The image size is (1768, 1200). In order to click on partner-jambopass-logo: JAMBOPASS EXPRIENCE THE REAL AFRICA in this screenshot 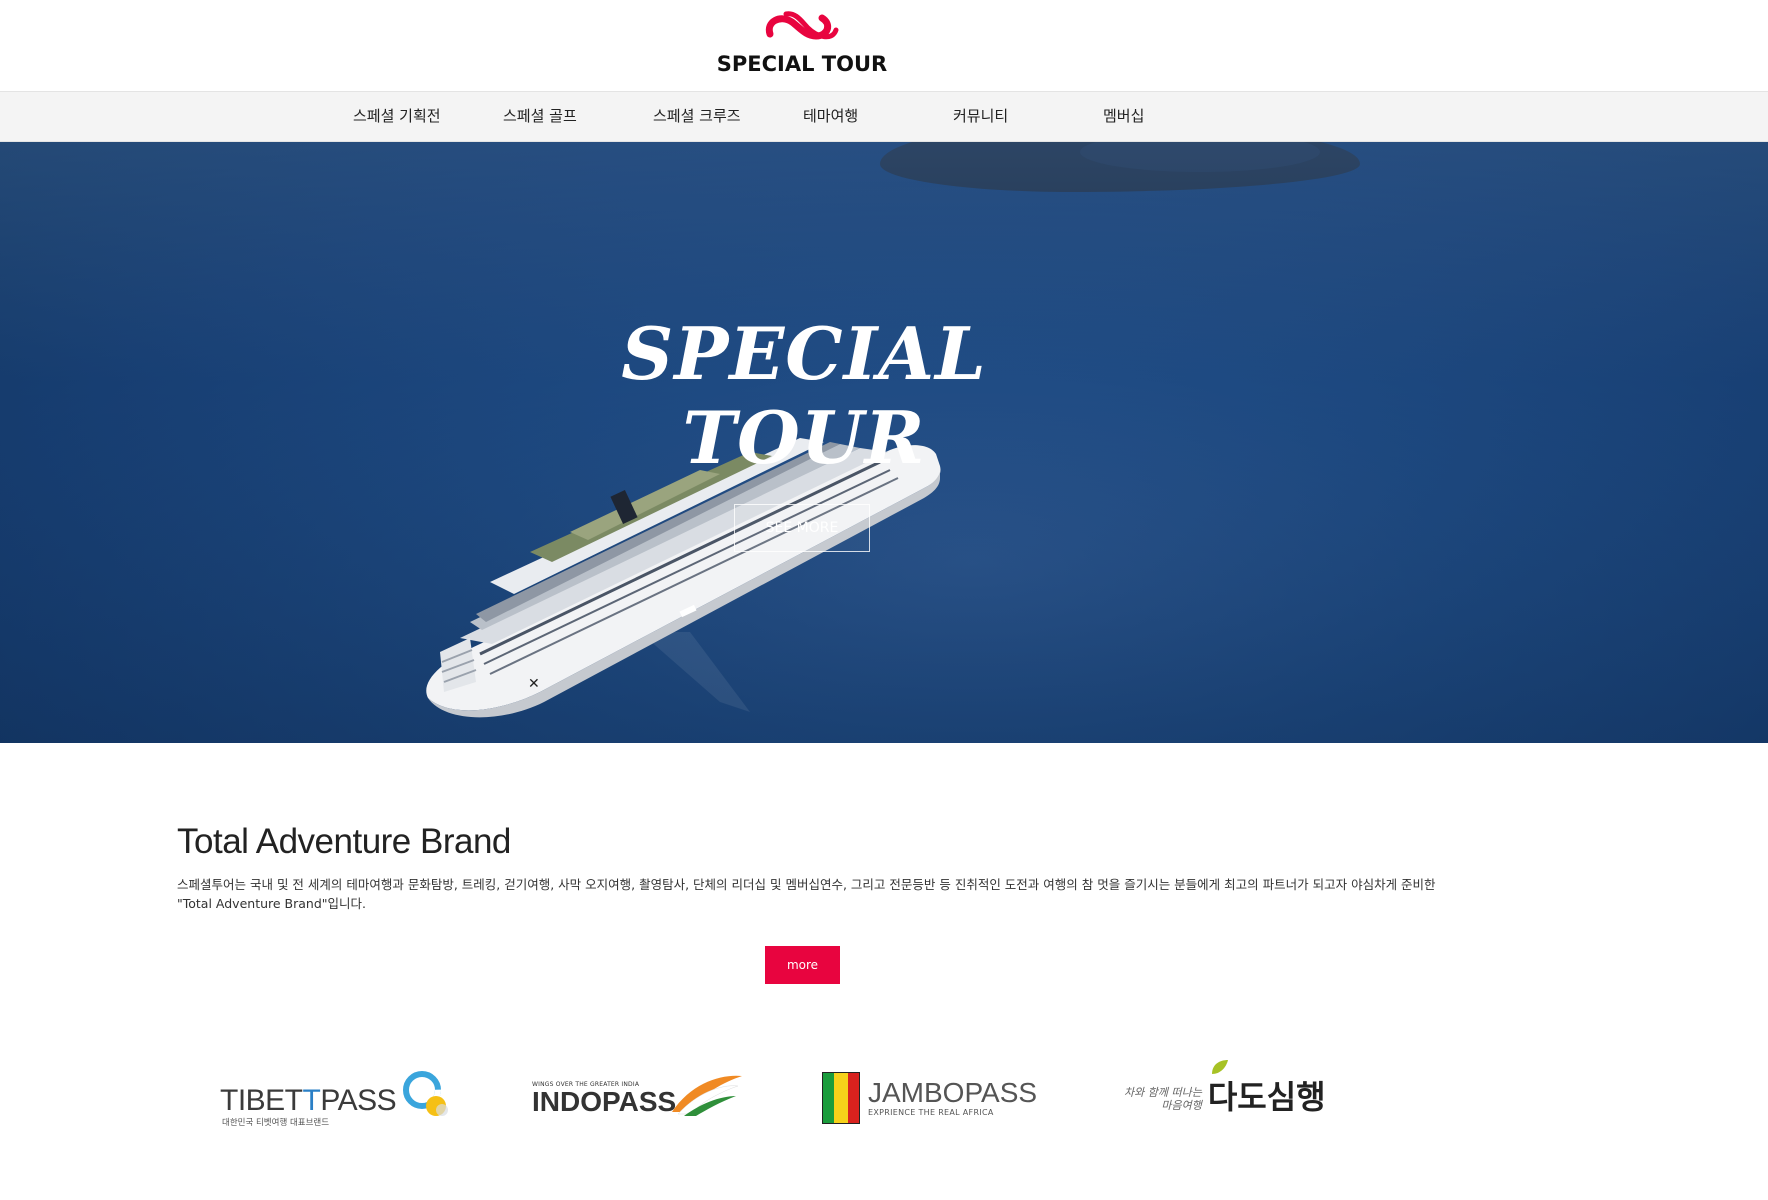, I will do `click(929, 1098)`.